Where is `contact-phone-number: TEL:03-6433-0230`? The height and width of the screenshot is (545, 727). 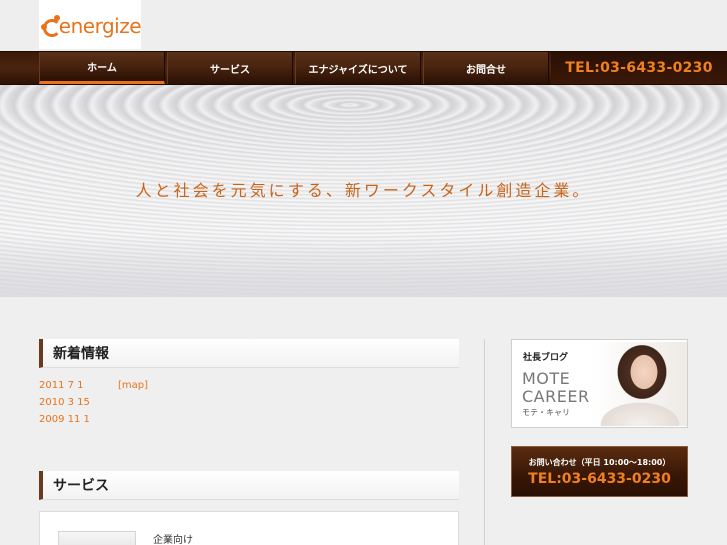 contact-phone-number: TEL:03-6433-0230 is located at coordinates (599, 479).